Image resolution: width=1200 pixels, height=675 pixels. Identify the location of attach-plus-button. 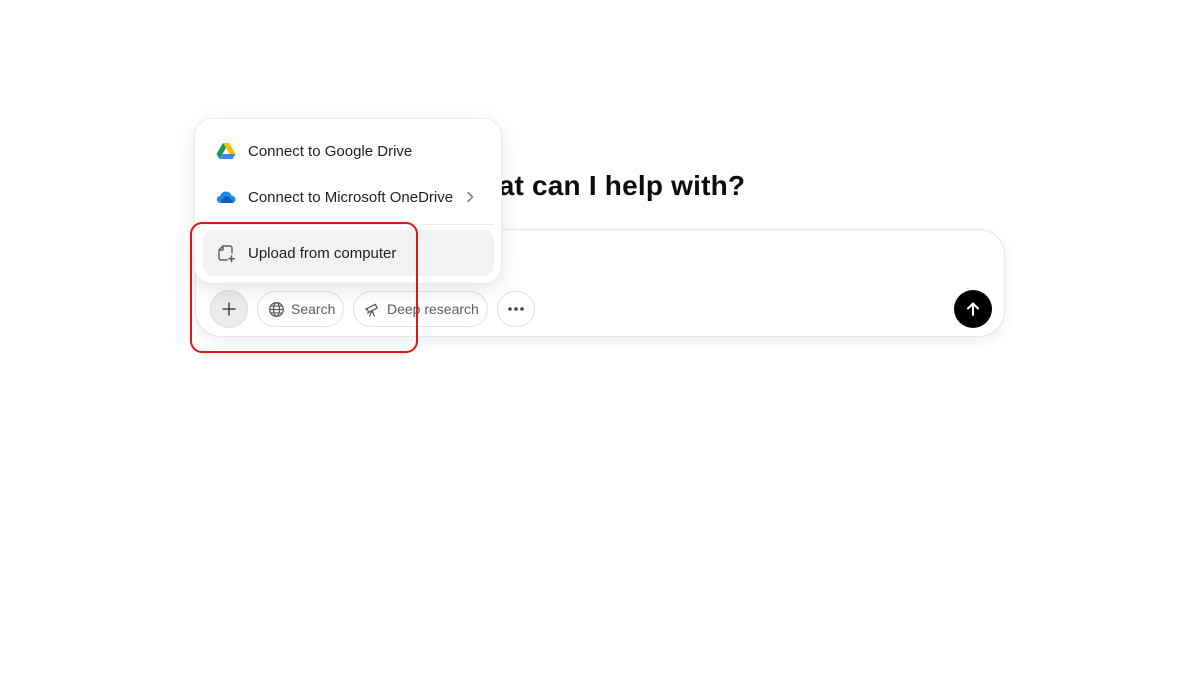
(229, 309).